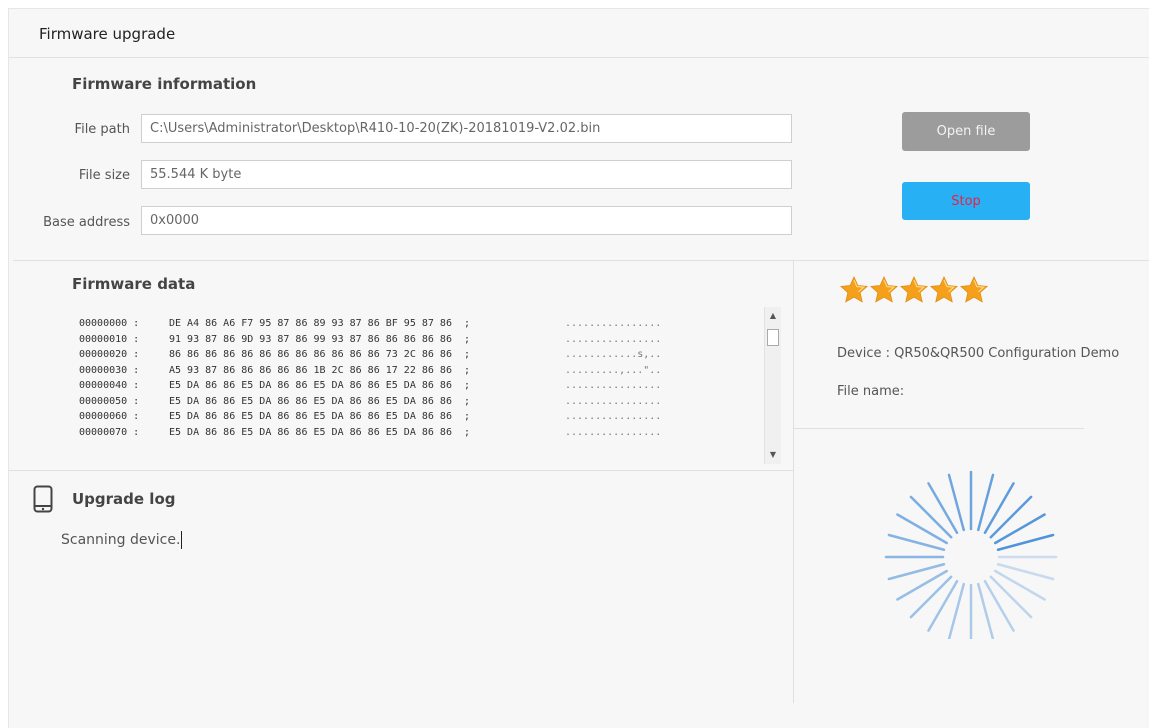  Describe the element at coordinates (134, 284) in the screenshot. I see `firmware-data-title: Firmware data` at that location.